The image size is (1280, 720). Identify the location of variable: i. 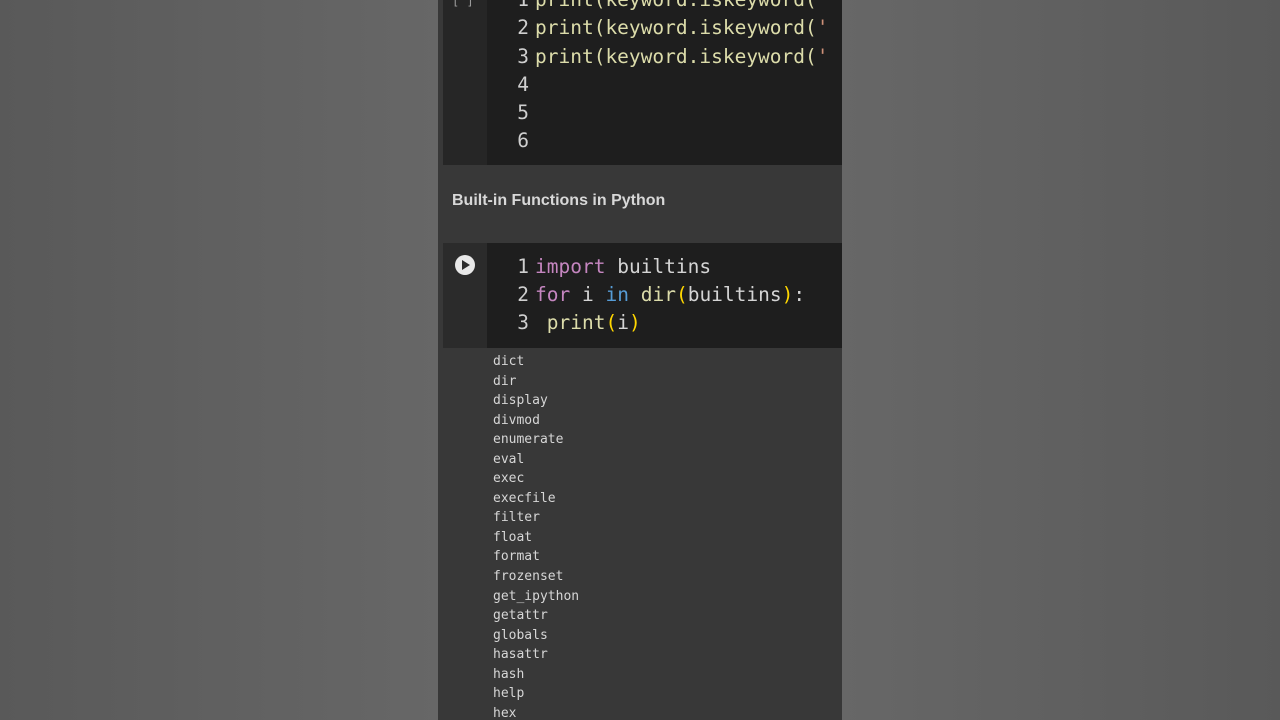
(587, 294).